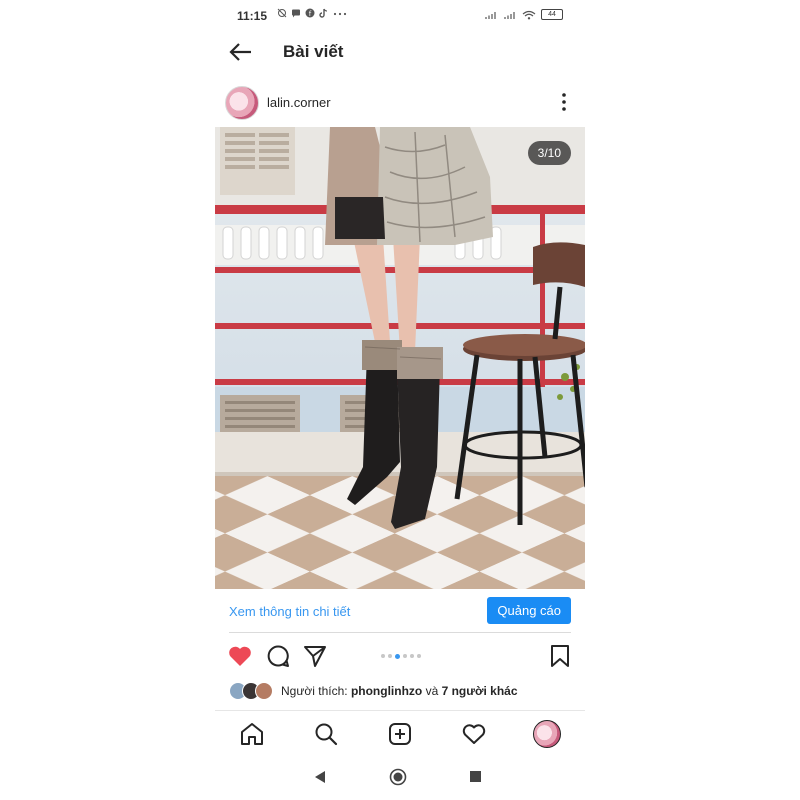  What do you see at coordinates (400, 16) in the screenshot?
I see `status-bar: 11:15 f 44` at bounding box center [400, 16].